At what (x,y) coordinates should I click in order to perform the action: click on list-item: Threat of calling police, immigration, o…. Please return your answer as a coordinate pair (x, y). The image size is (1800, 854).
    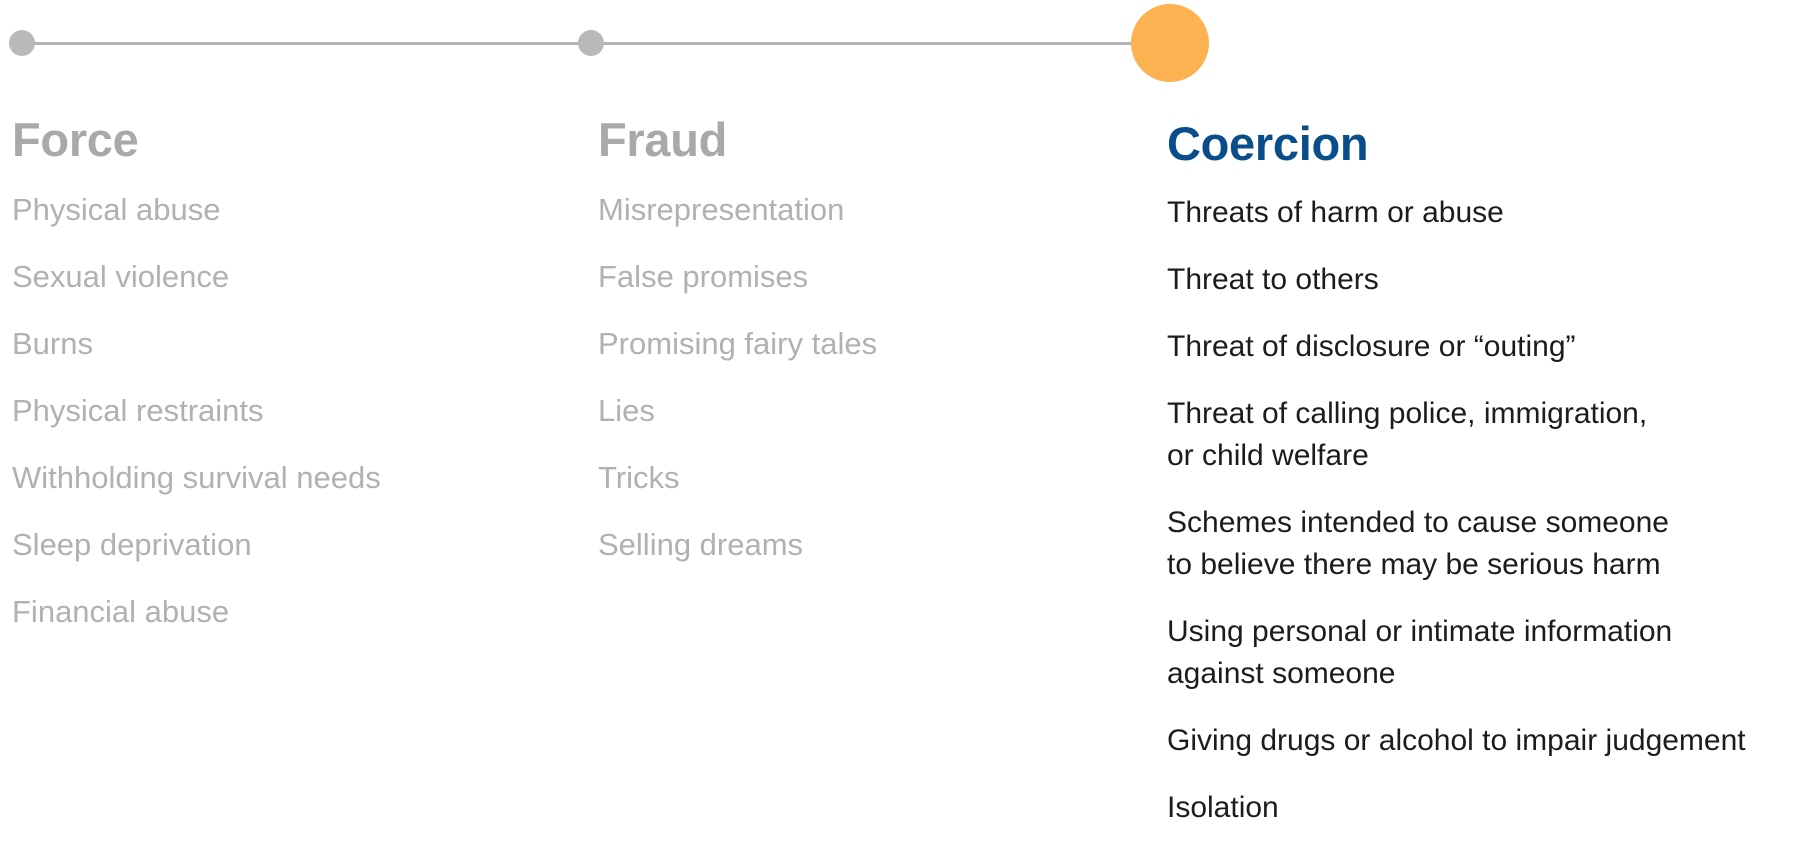
    Looking at the image, I should click on (1407, 434).